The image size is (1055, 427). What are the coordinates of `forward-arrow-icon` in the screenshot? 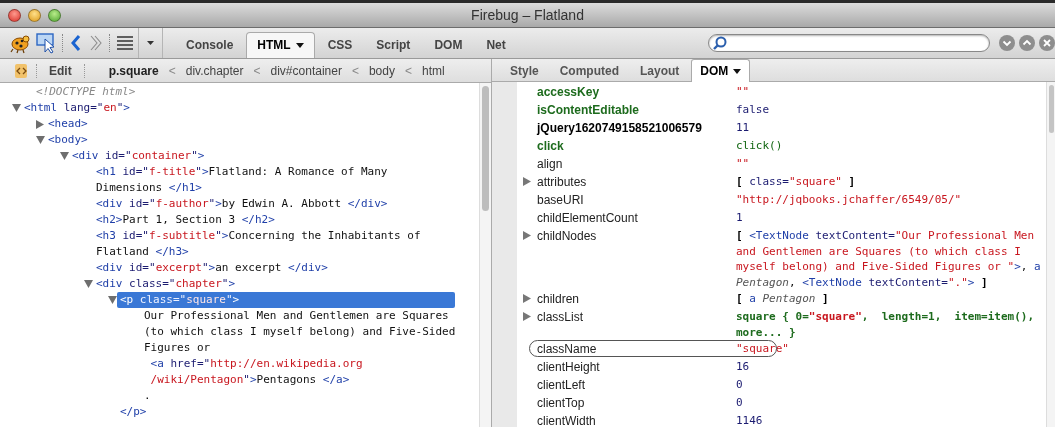 It's located at (95, 42).